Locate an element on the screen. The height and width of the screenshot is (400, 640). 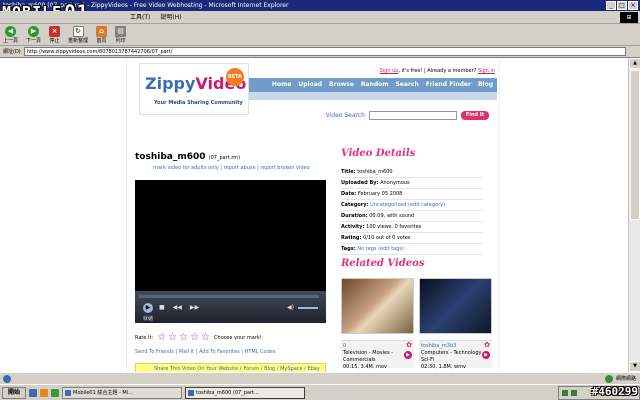
rate-prompt: Choose your mark! is located at coordinates (238, 338).